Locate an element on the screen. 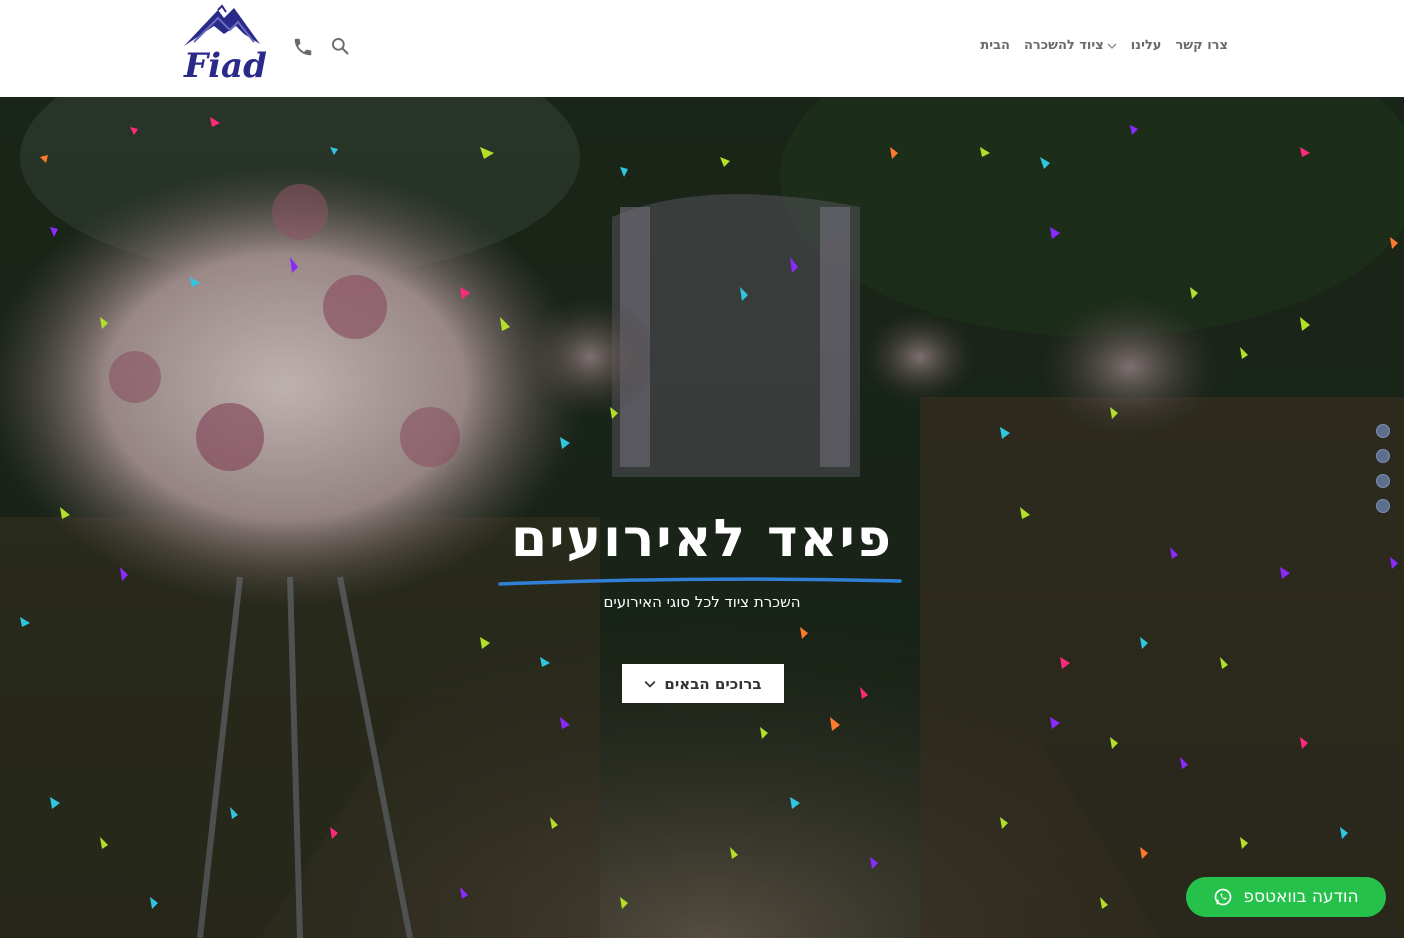  phone-icon is located at coordinates (303, 47).